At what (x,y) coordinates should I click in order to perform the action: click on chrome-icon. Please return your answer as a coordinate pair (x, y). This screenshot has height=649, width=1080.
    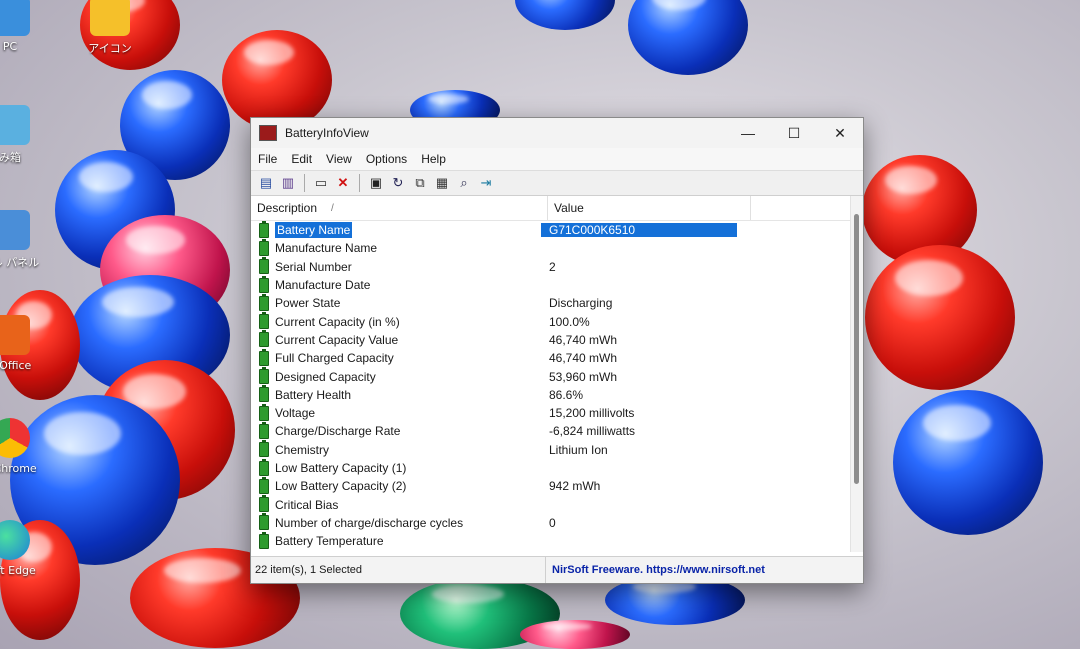
    Looking at the image, I should click on (15, 438).